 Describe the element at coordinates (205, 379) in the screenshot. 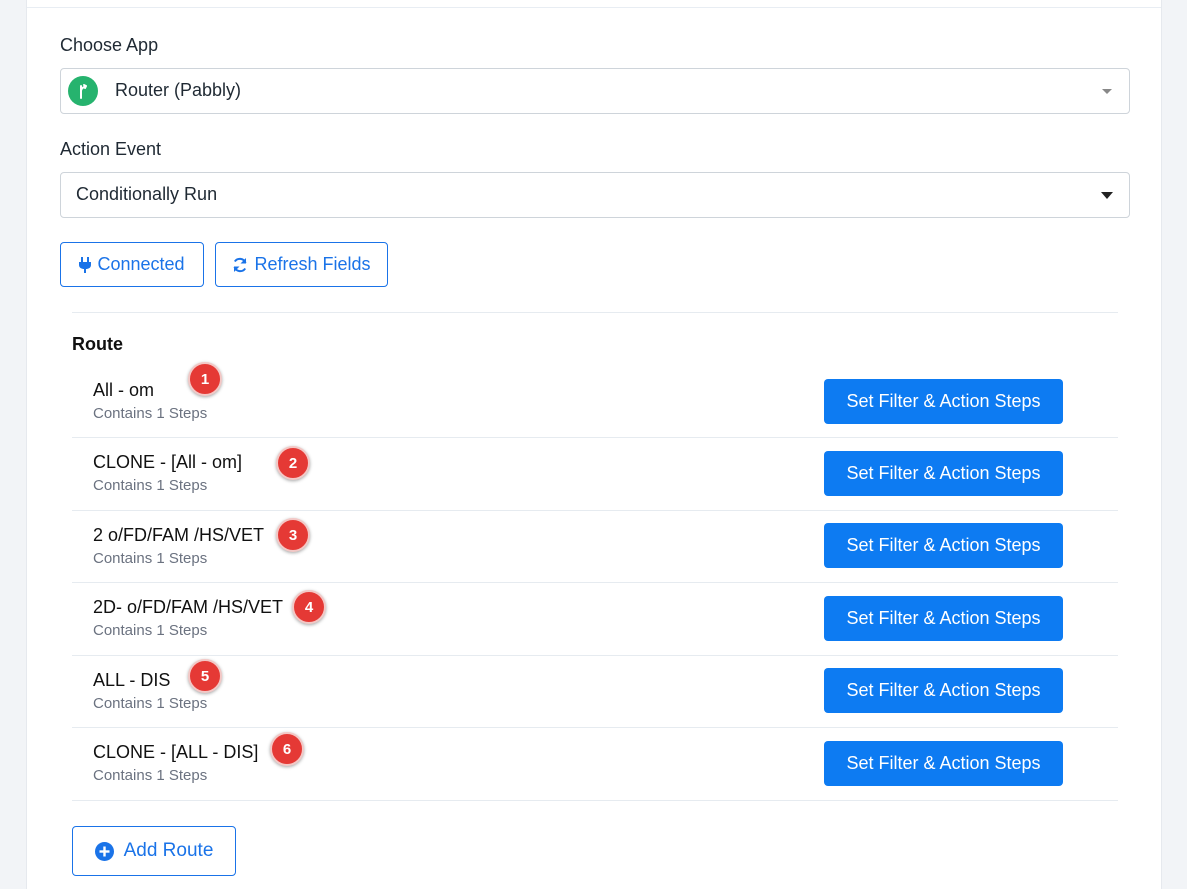

I see `route-number-badge: 1` at that location.